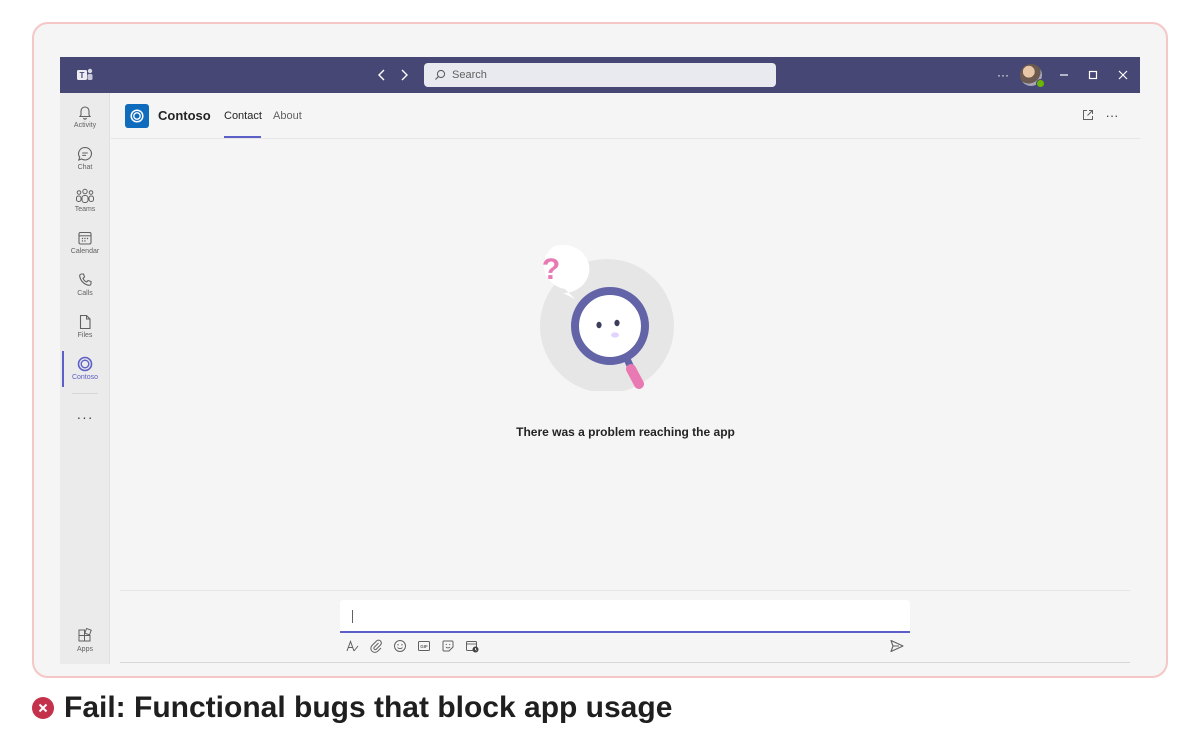 The image size is (1200, 750). I want to click on rail-item-contoso: Contoso, so click(85, 371).